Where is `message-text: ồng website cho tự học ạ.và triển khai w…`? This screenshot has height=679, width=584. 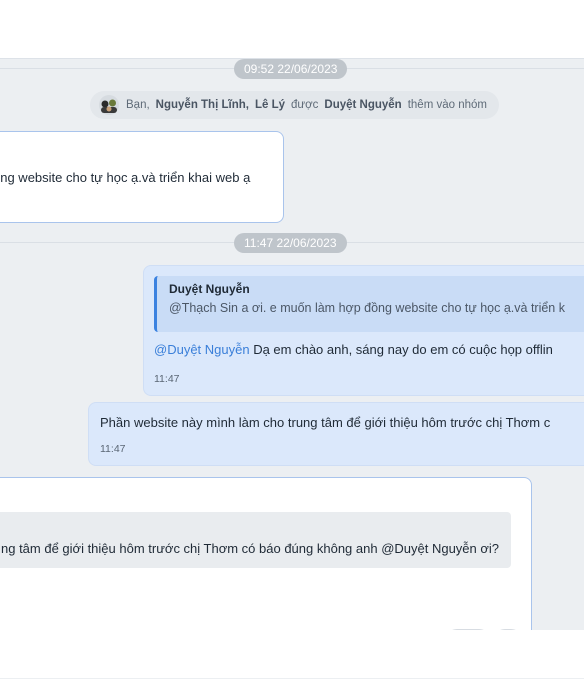 message-text: ồng website cho tự học ạ.và triển khai w… is located at coordinates (125, 177).